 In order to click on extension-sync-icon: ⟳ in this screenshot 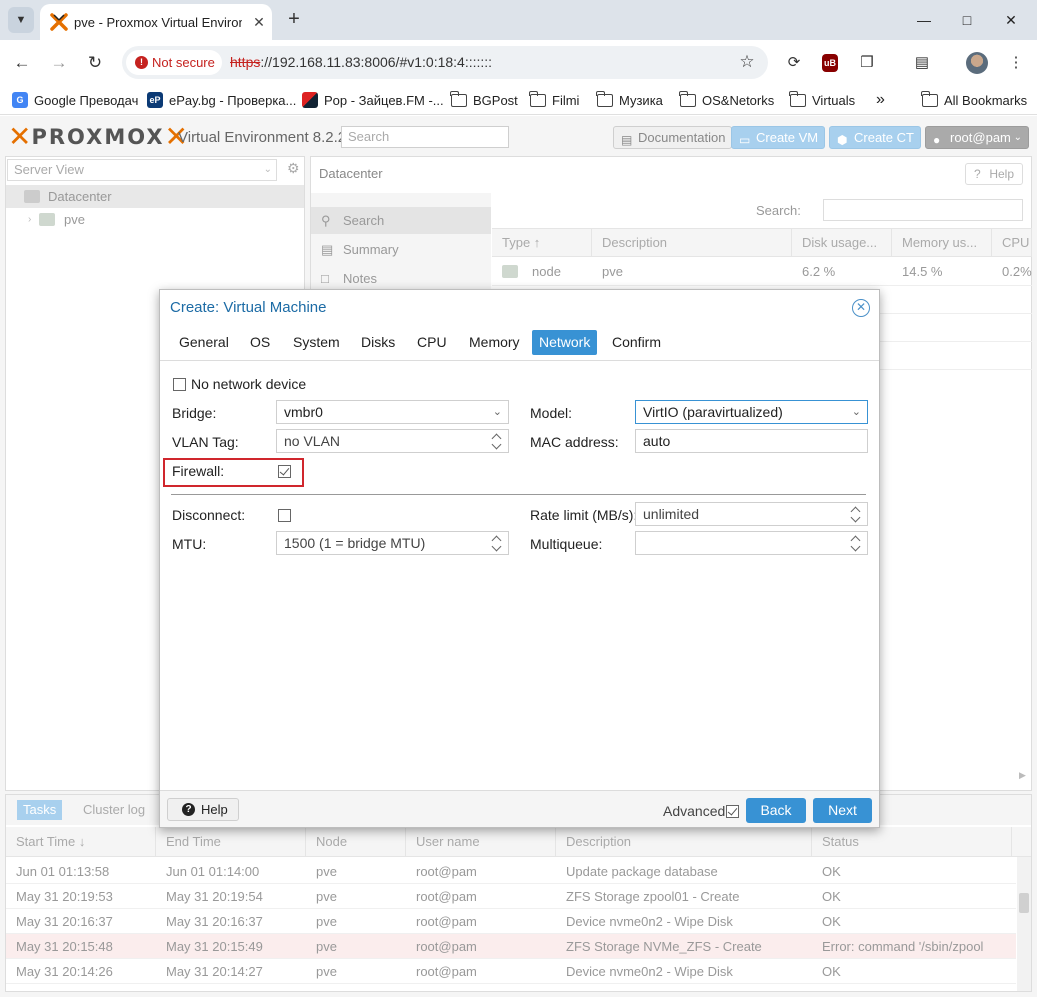, I will do `click(794, 63)`.